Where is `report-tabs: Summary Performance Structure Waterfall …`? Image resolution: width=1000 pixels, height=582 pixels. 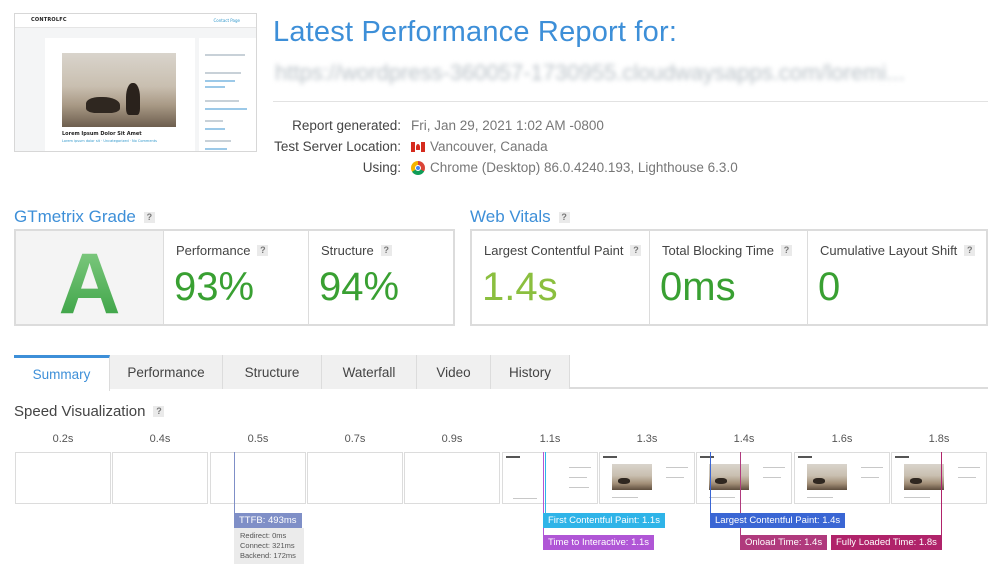 report-tabs: Summary Performance Structure Waterfall … is located at coordinates (501, 373).